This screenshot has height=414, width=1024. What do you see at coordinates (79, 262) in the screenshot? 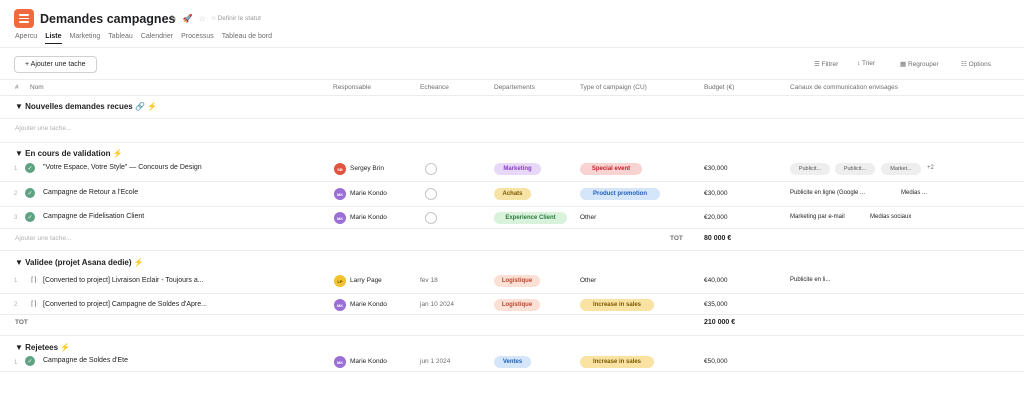
I see `section-header-validee: ▼ Validee (projet Asana dedie) ⚡` at bounding box center [79, 262].